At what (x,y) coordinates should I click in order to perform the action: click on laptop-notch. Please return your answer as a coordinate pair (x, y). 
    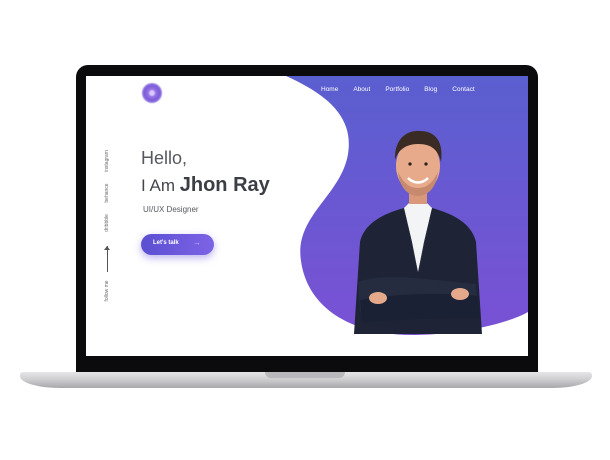
    Looking at the image, I should click on (305, 375).